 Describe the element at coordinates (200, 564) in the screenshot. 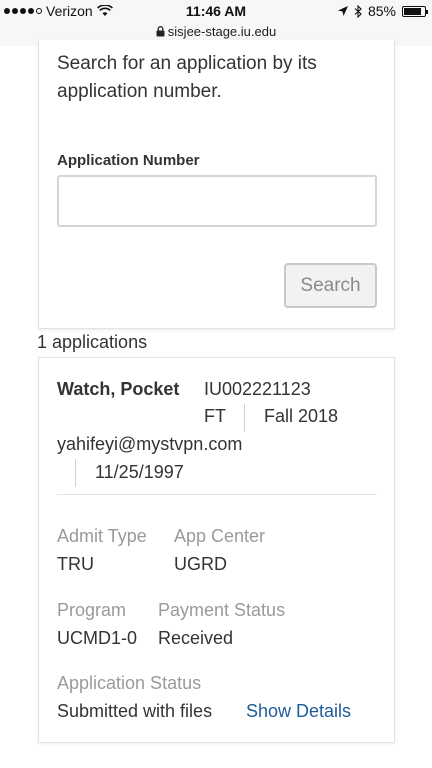

I see `app-center-value: UGRD` at that location.